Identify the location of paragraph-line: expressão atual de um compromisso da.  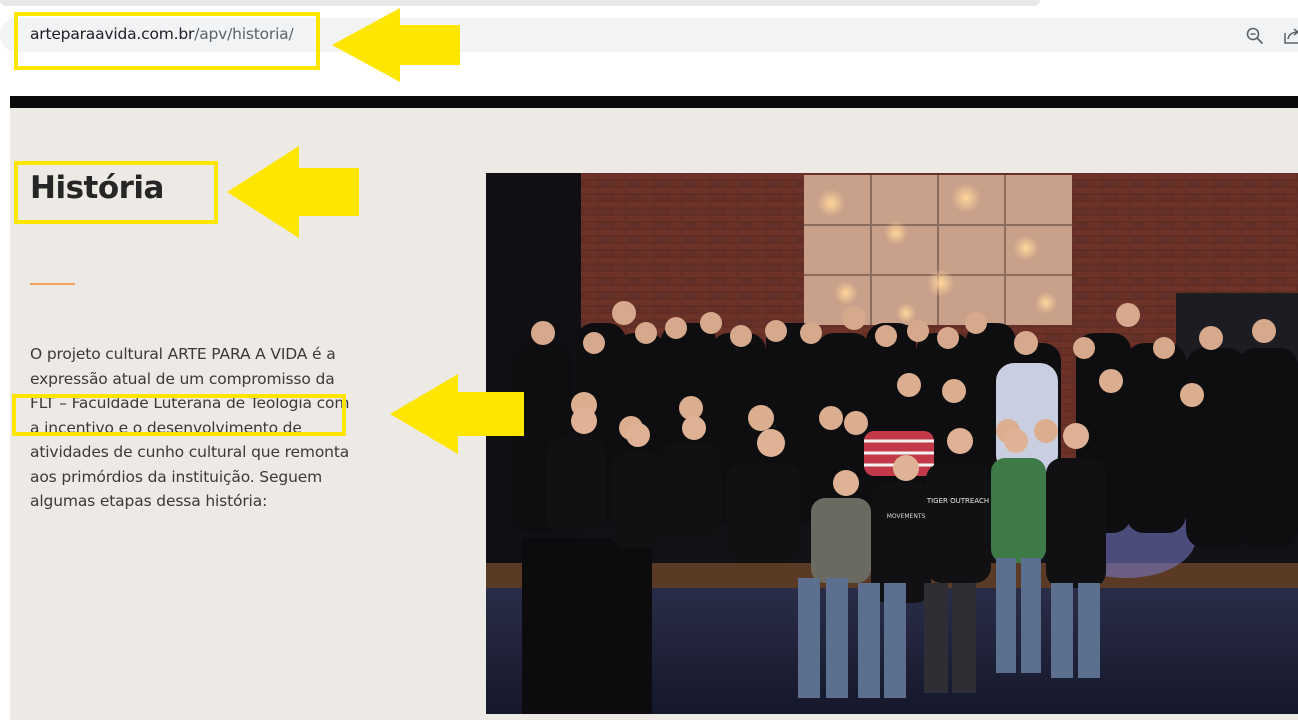
(182, 378).